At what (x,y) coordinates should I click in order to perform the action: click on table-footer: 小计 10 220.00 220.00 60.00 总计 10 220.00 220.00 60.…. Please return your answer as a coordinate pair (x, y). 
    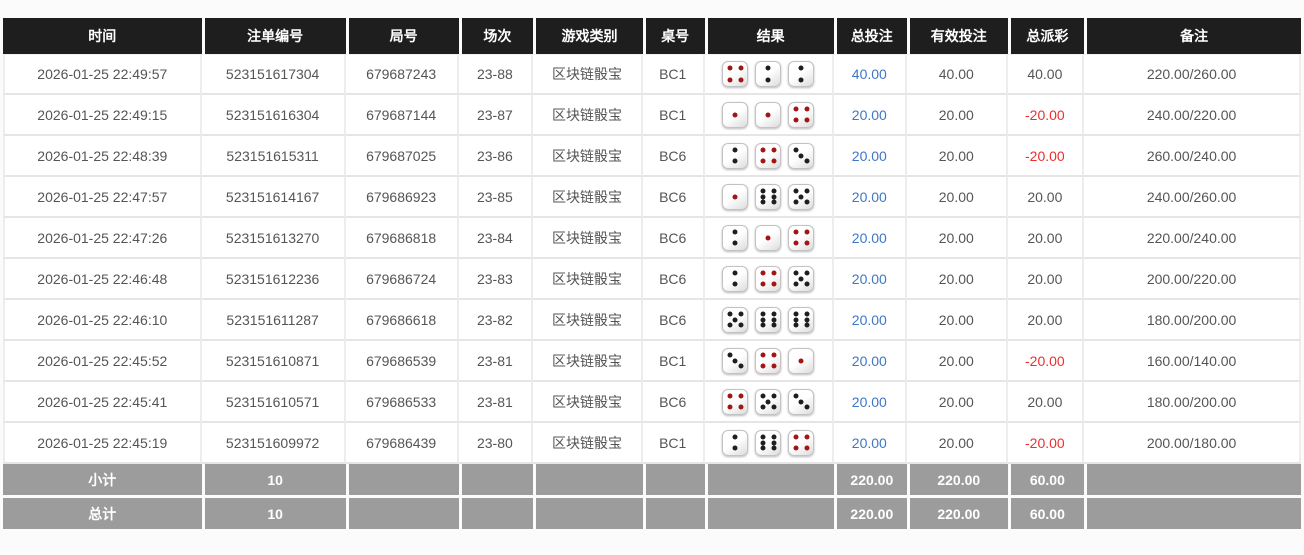
    Looking at the image, I should click on (652, 498).